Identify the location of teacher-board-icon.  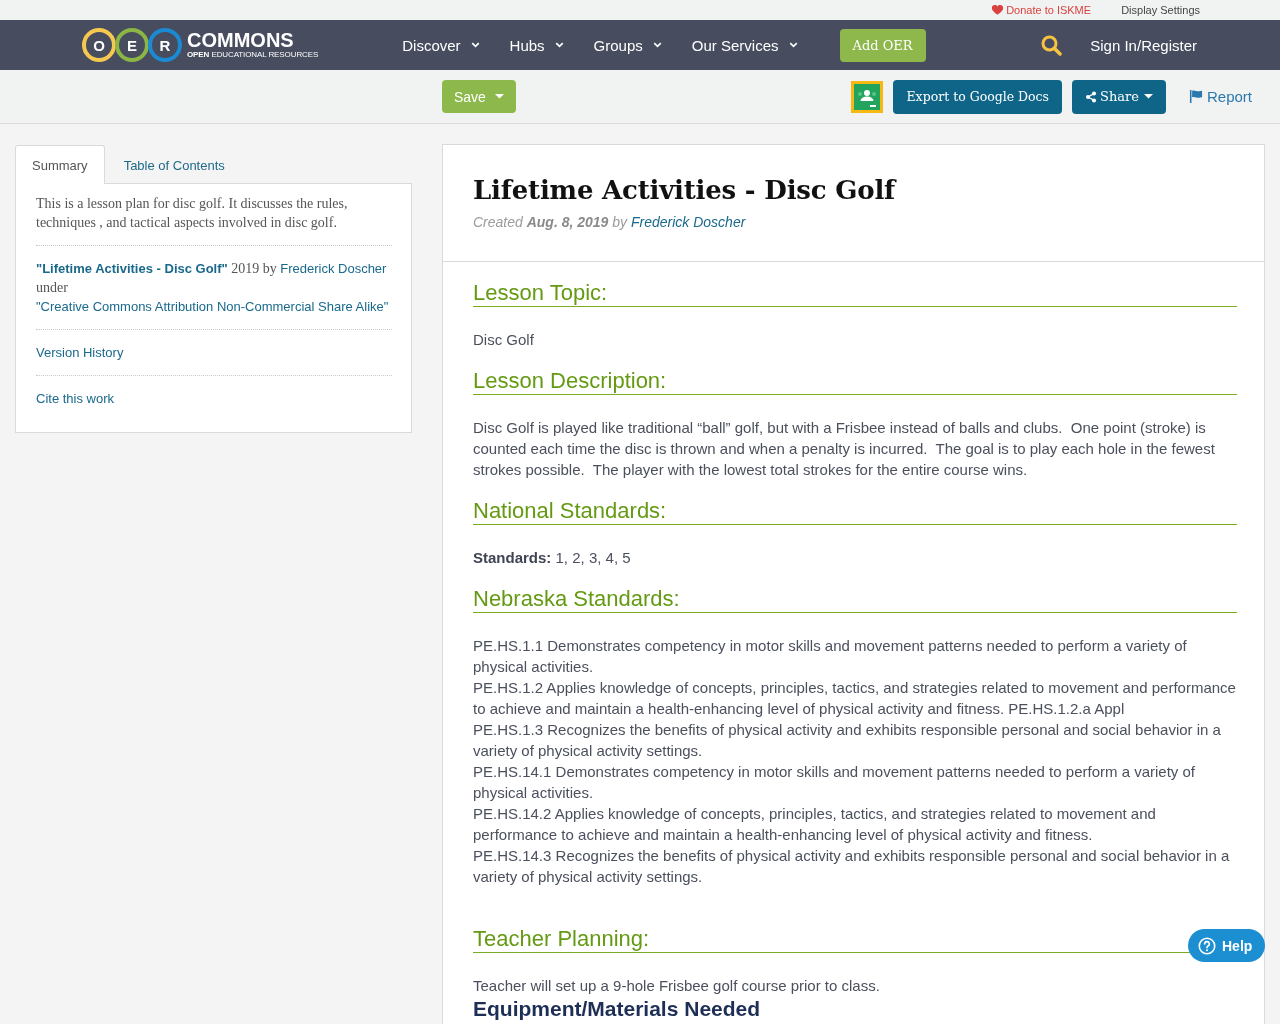
(867, 96).